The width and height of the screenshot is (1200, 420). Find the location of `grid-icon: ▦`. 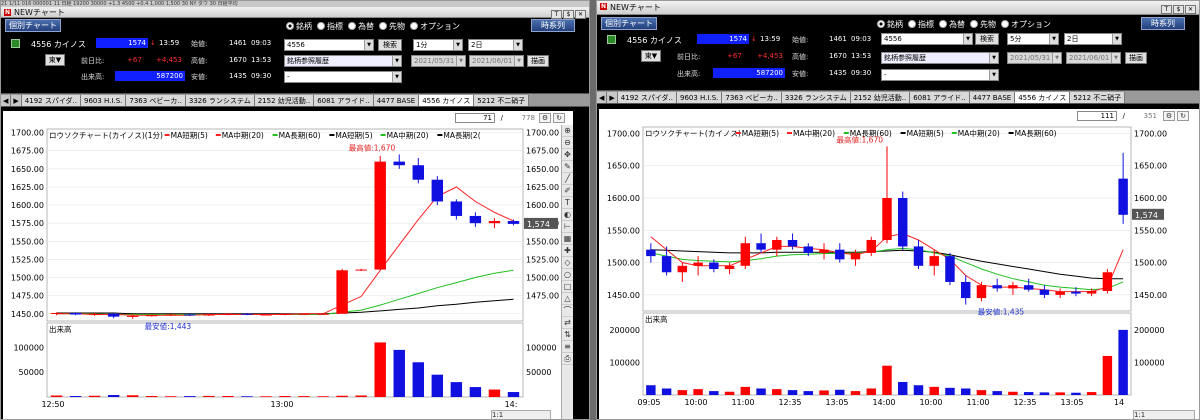

grid-icon: ▦ is located at coordinates (567, 239).